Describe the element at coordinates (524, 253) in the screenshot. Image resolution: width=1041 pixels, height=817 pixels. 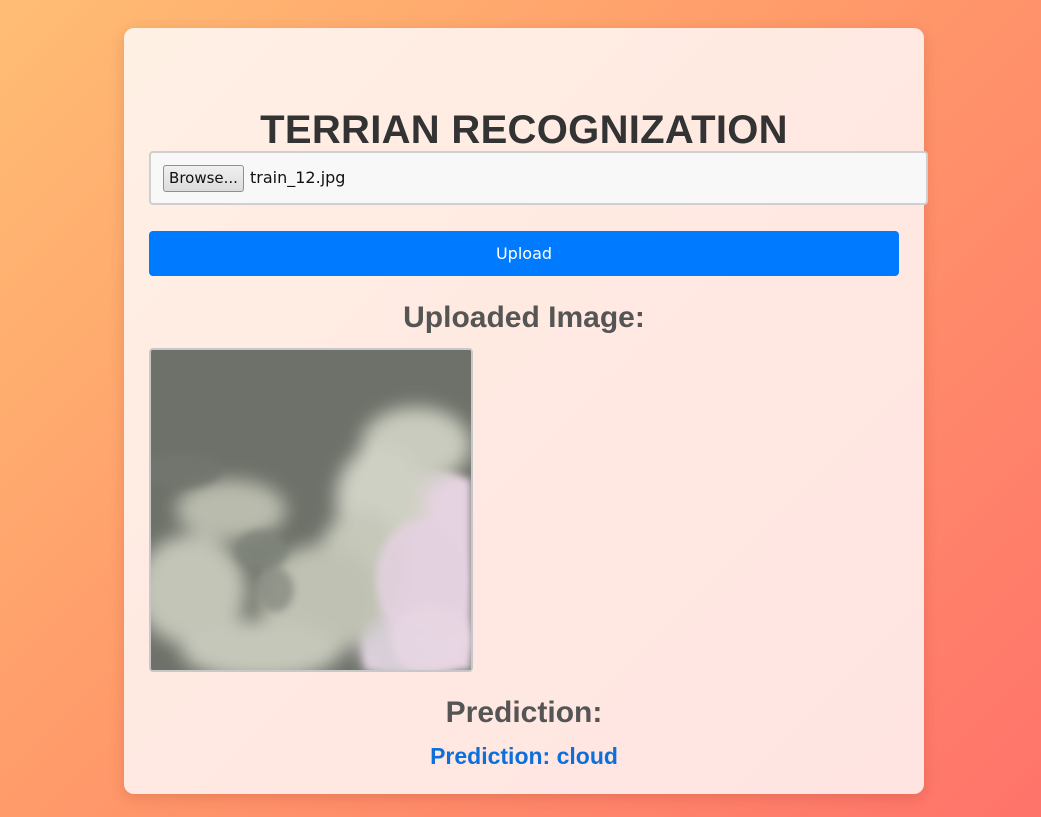
I see `upload-button: Upload` at that location.